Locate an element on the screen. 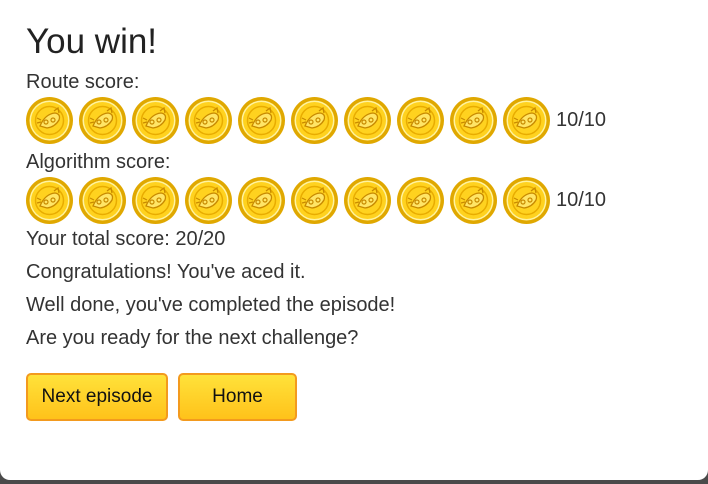  dialog-buttons: Next episode Home is located at coordinates (354, 397).